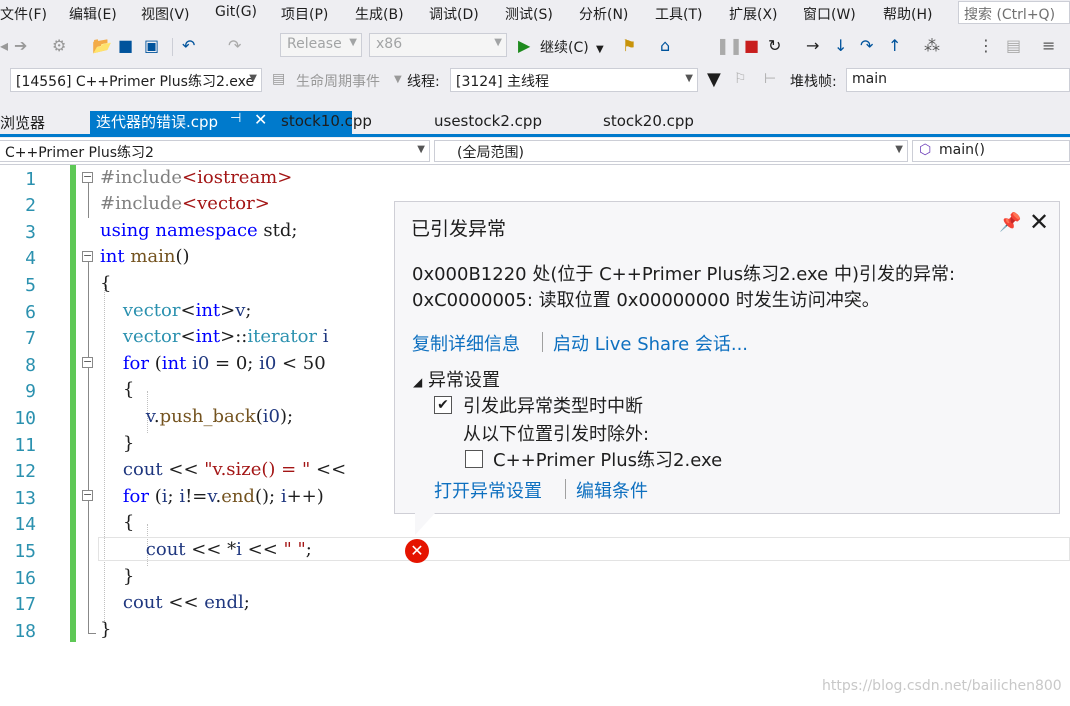 Image resolution: width=1070 pixels, height=706 pixels. I want to click on config-combo: Release ▼, so click(321, 45).